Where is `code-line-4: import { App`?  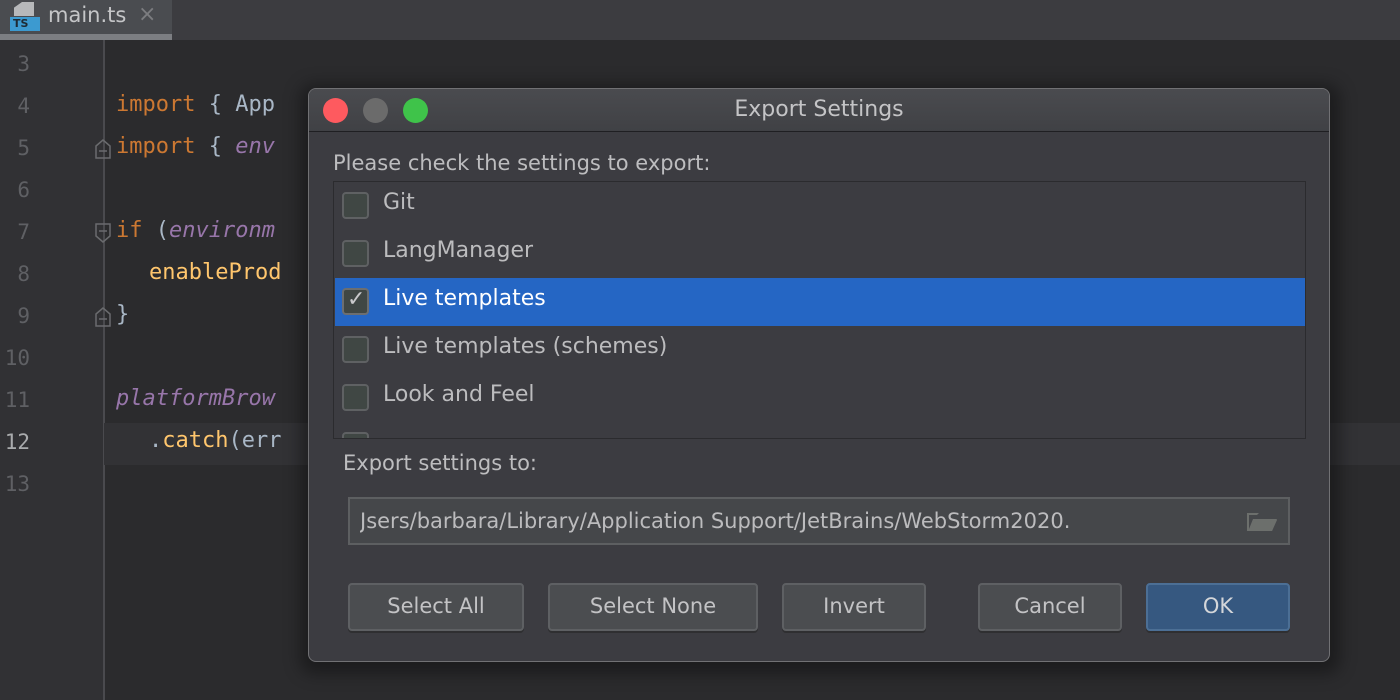
code-line-4: import { App is located at coordinates (195, 104).